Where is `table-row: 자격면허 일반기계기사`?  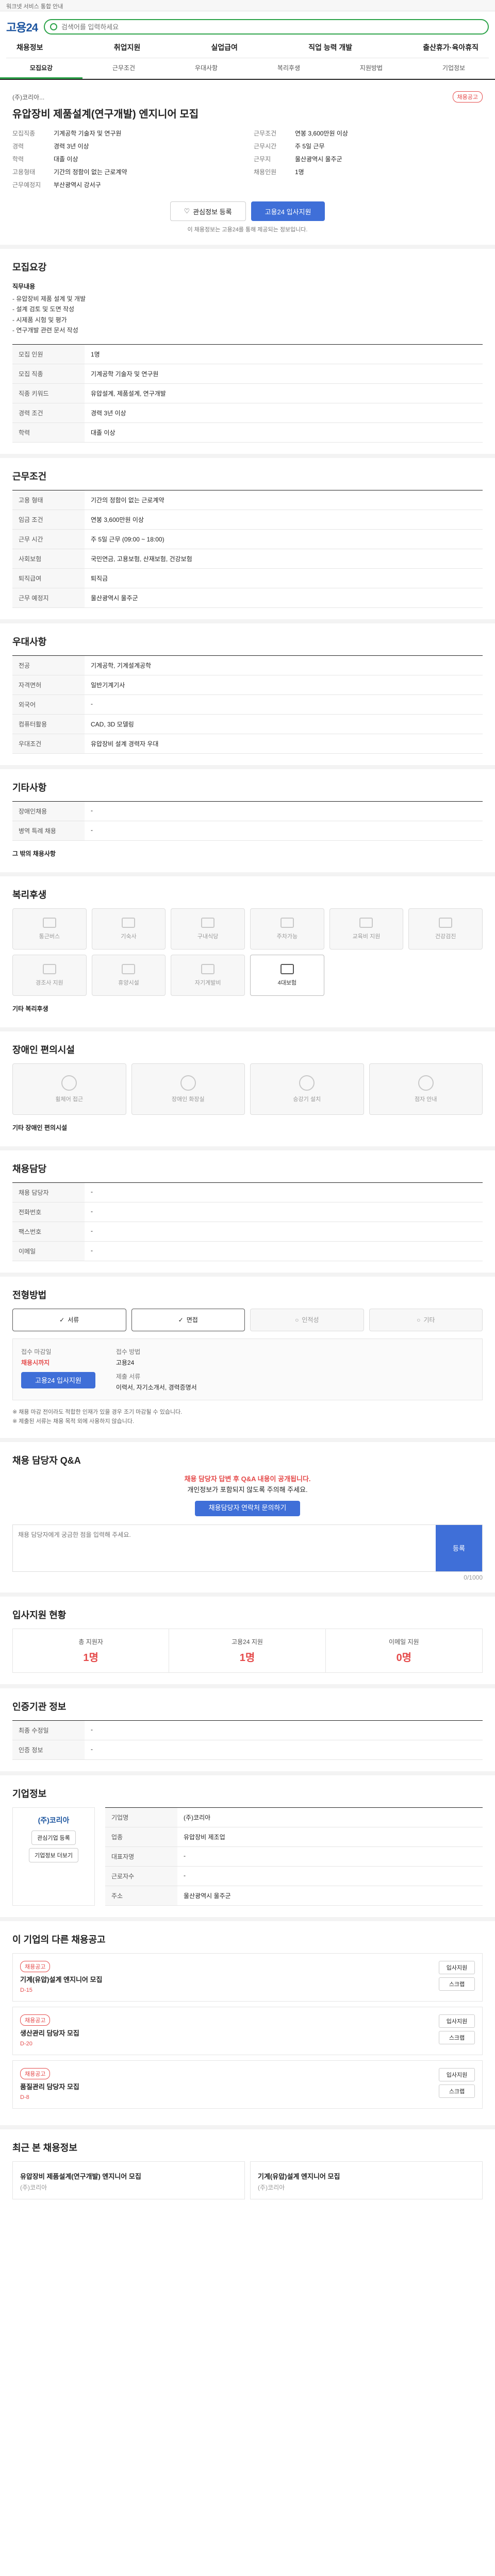 table-row: 자격면허 일반기계기사 is located at coordinates (247, 685).